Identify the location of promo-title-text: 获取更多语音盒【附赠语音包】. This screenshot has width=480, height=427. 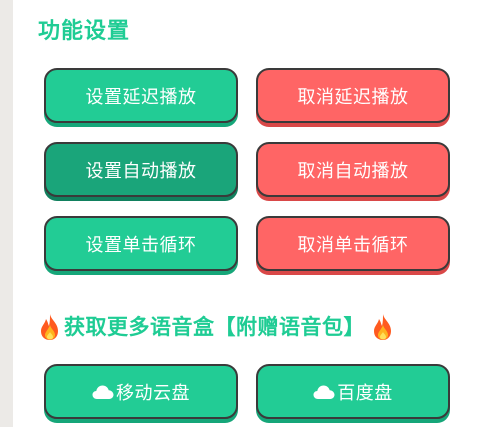
(214, 327).